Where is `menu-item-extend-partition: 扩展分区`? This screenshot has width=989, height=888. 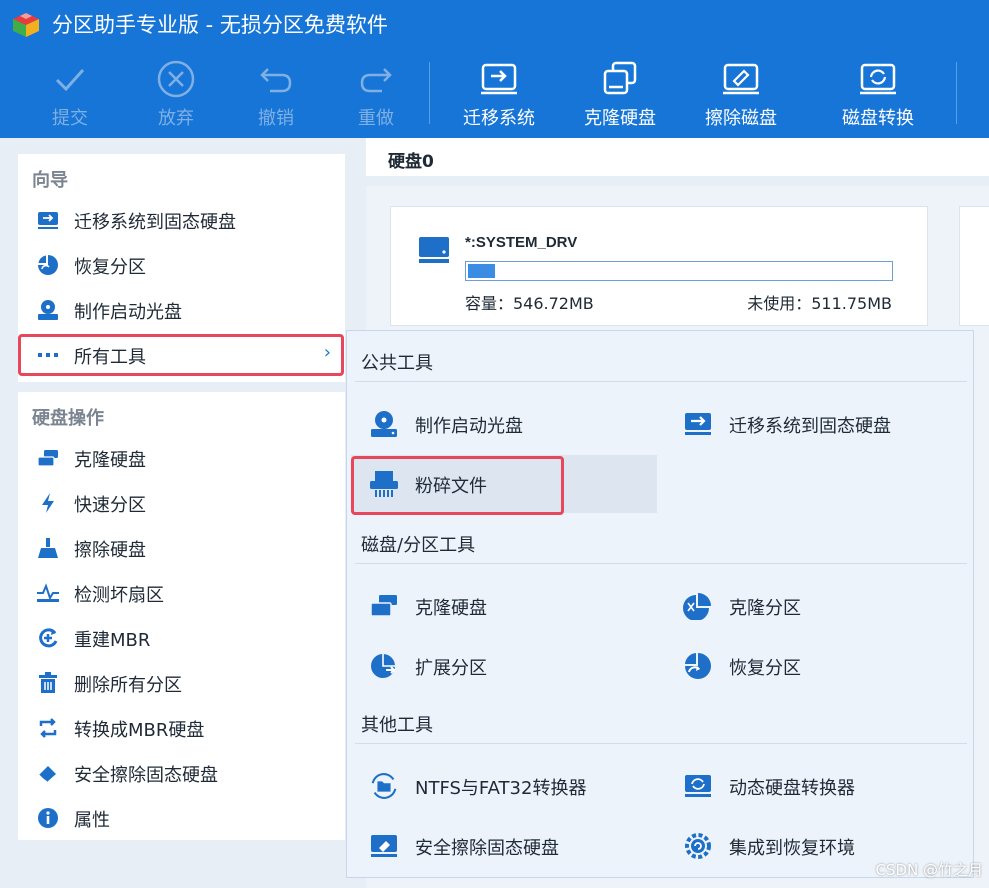
menu-item-extend-partition: 扩展分区 is located at coordinates (504, 666).